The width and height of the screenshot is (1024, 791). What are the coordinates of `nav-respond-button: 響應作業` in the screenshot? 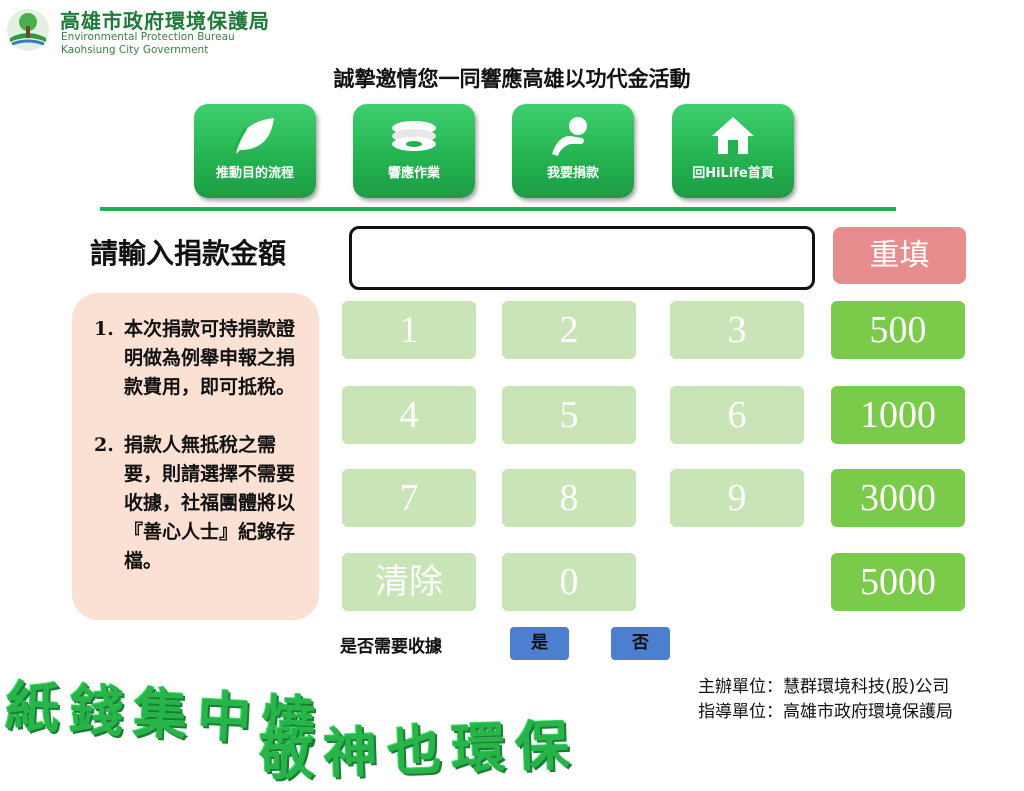 It's located at (414, 151).